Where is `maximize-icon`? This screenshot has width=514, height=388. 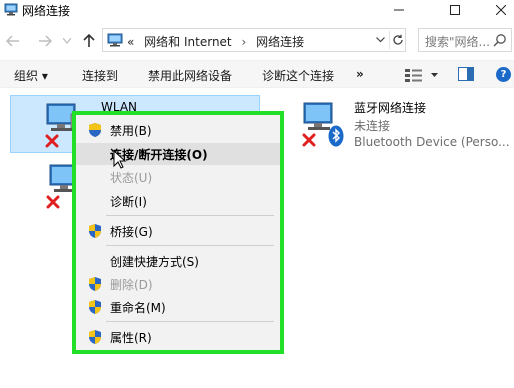 maximize-icon is located at coordinates (455, 10).